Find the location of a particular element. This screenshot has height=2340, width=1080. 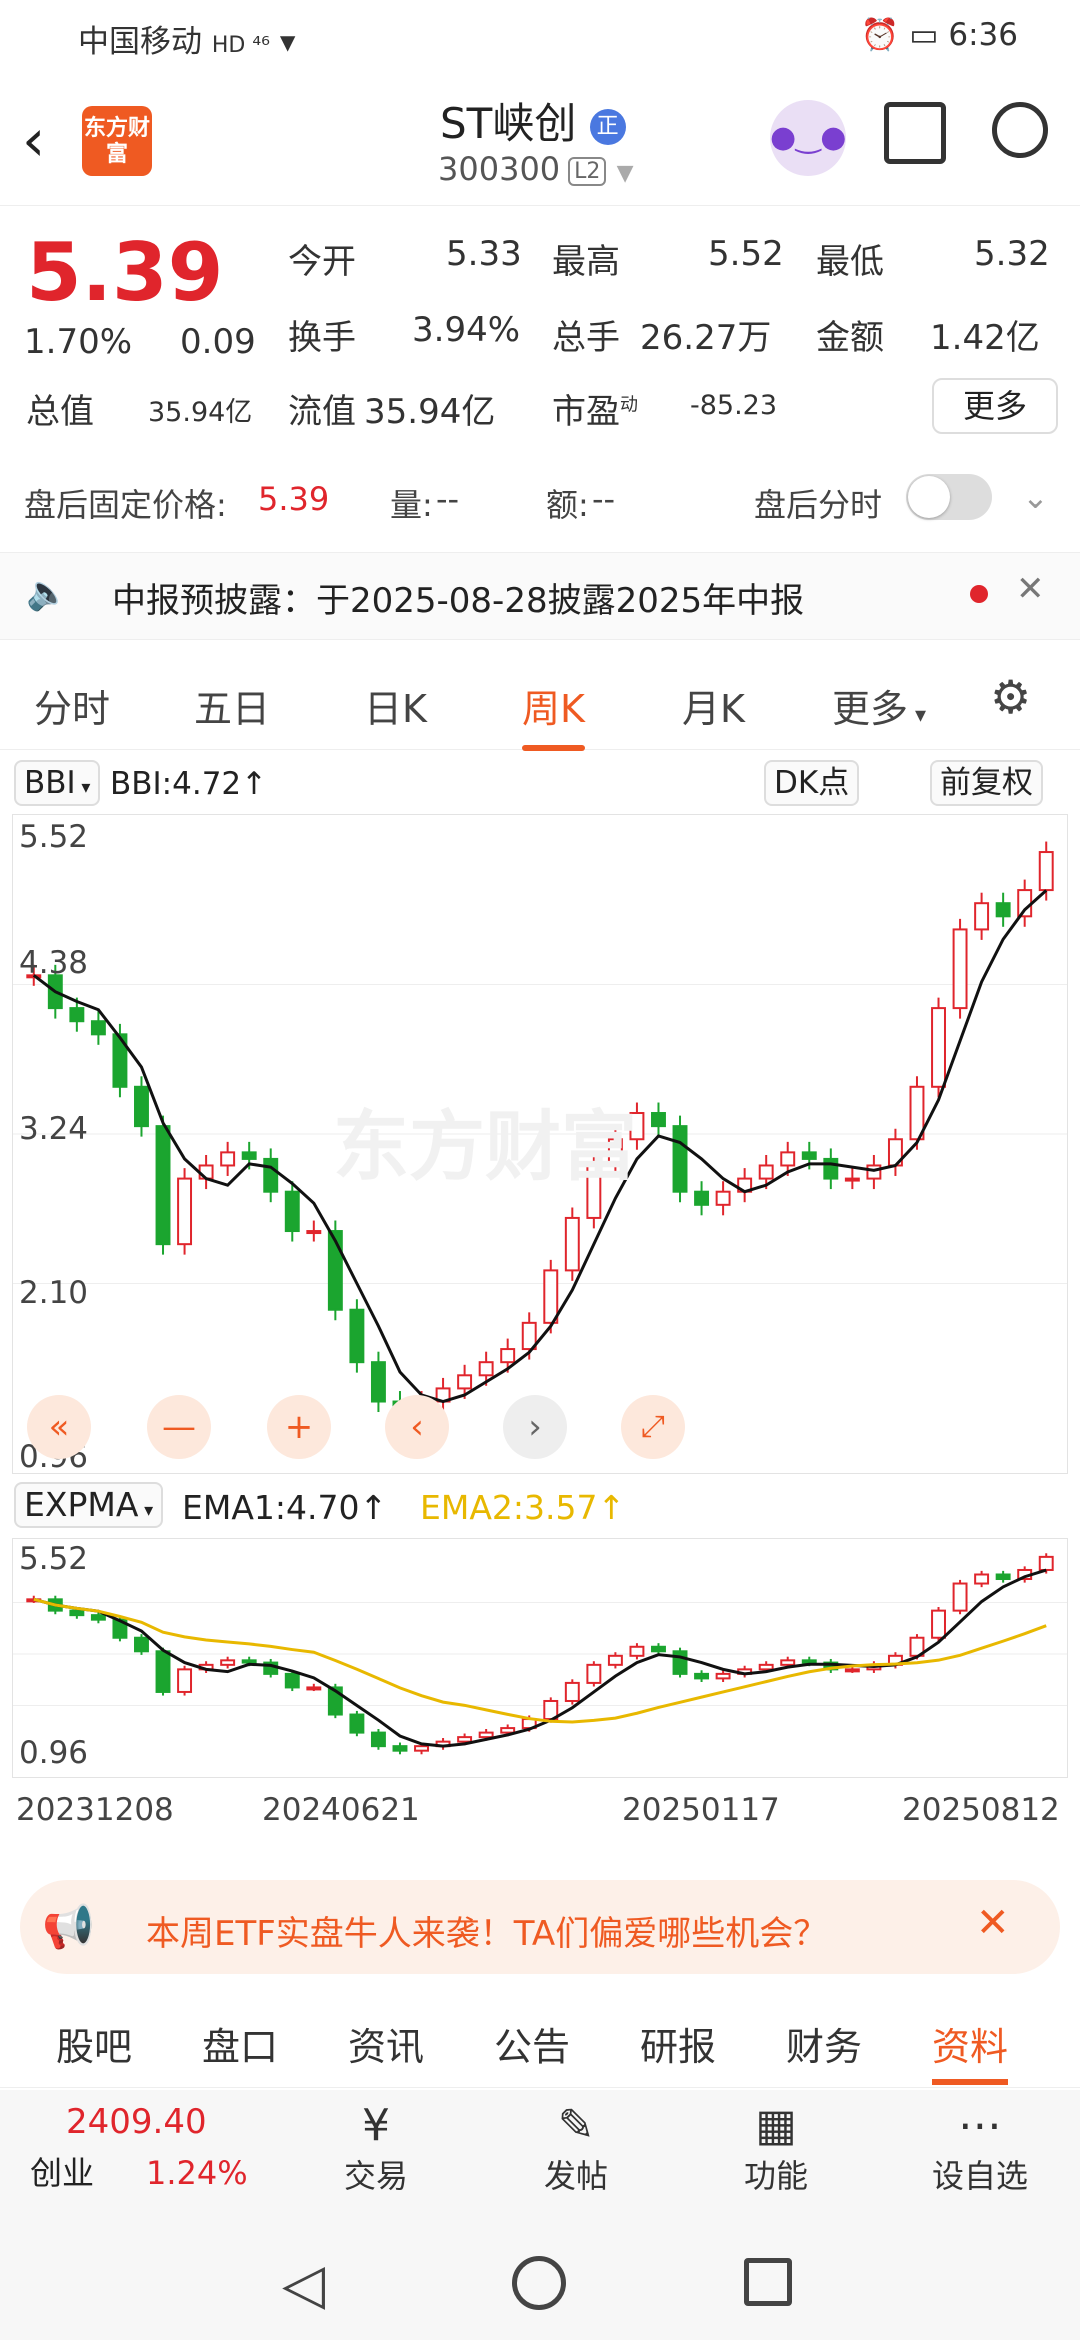

tab-guba: 股吧 is located at coordinates (94, 2043).